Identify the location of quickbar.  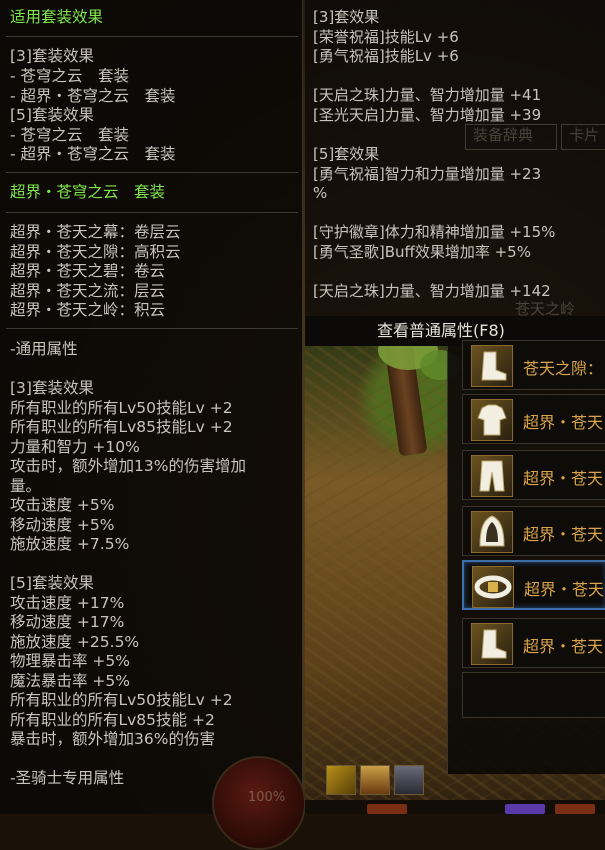
(376, 782).